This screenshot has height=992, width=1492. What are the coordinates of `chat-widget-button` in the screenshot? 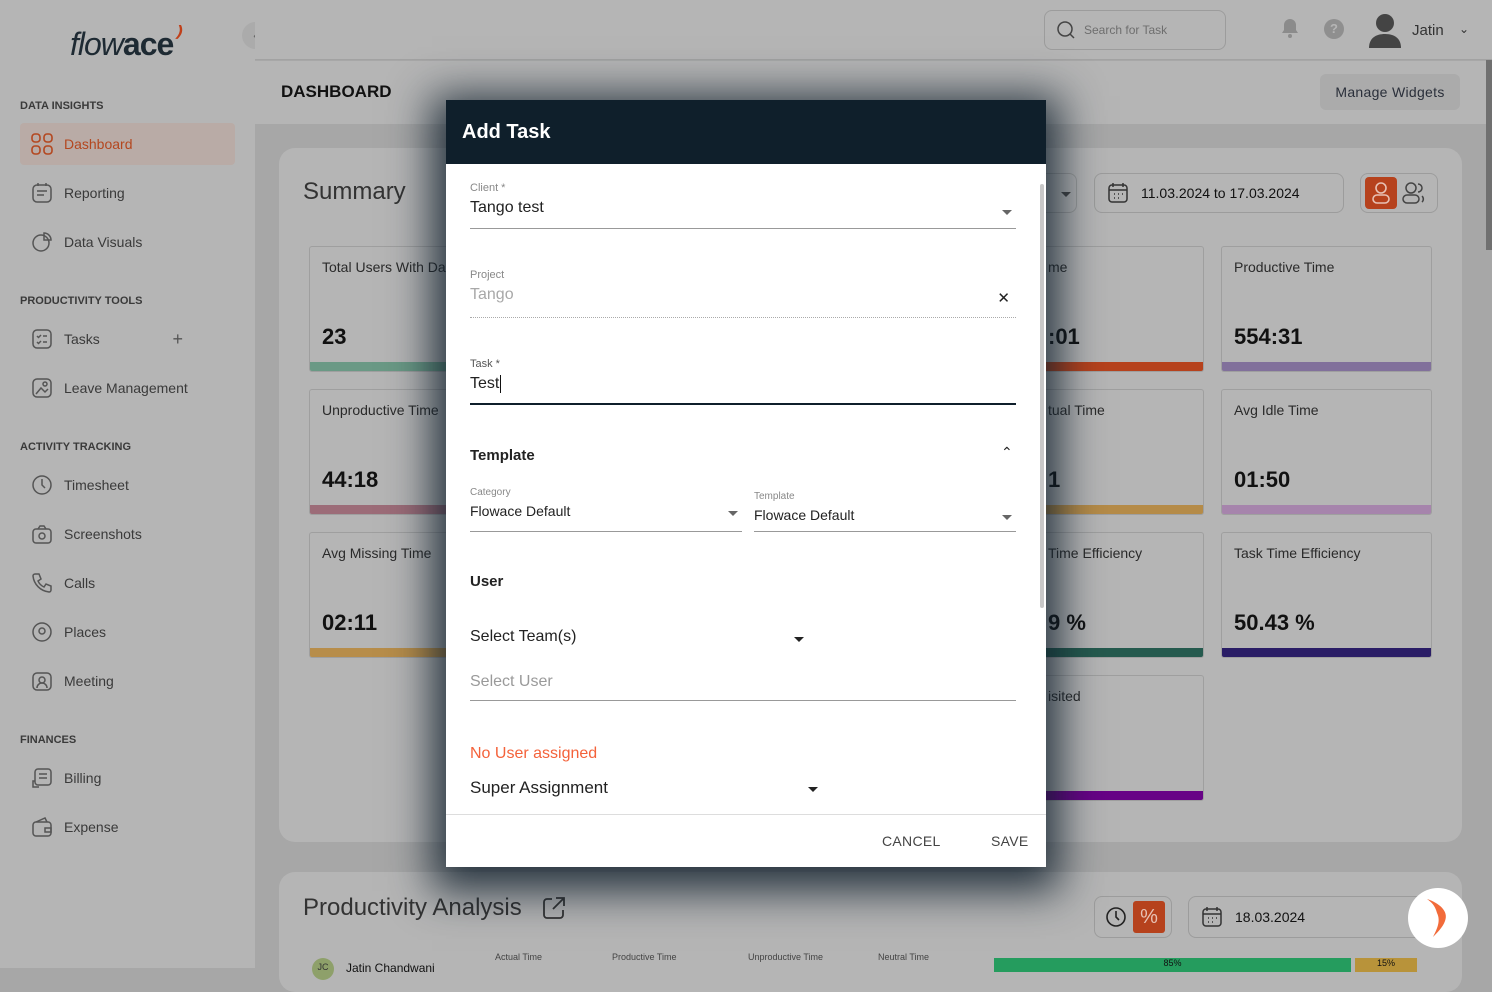 It's located at (1438, 918).